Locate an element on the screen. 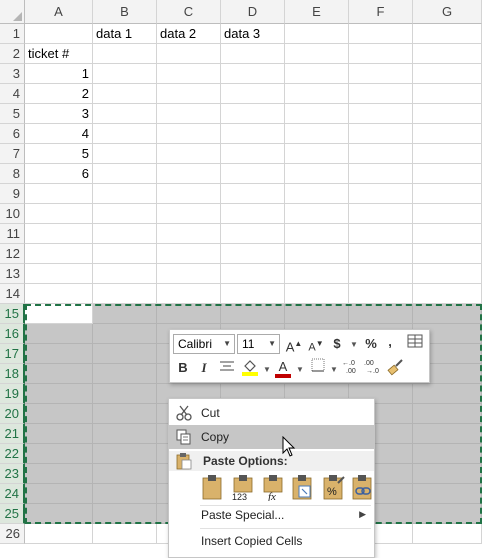 The image size is (482, 558). cell-a12 is located at coordinates (59, 254).